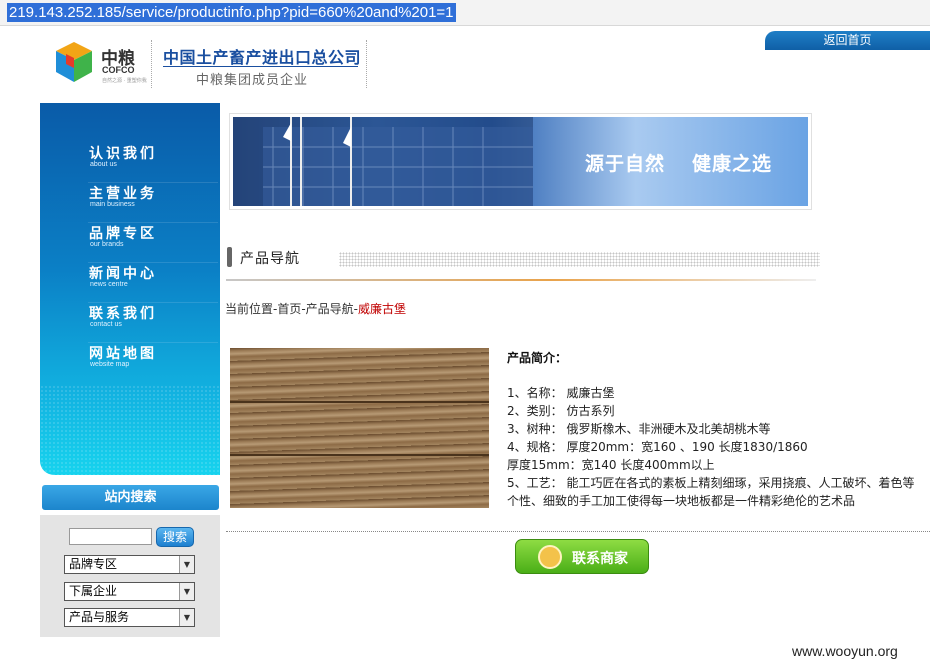 The image size is (930, 660). What do you see at coordinates (561, 411) in the screenshot?
I see `product-detail-line: 2、类别： 仿古系列` at bounding box center [561, 411].